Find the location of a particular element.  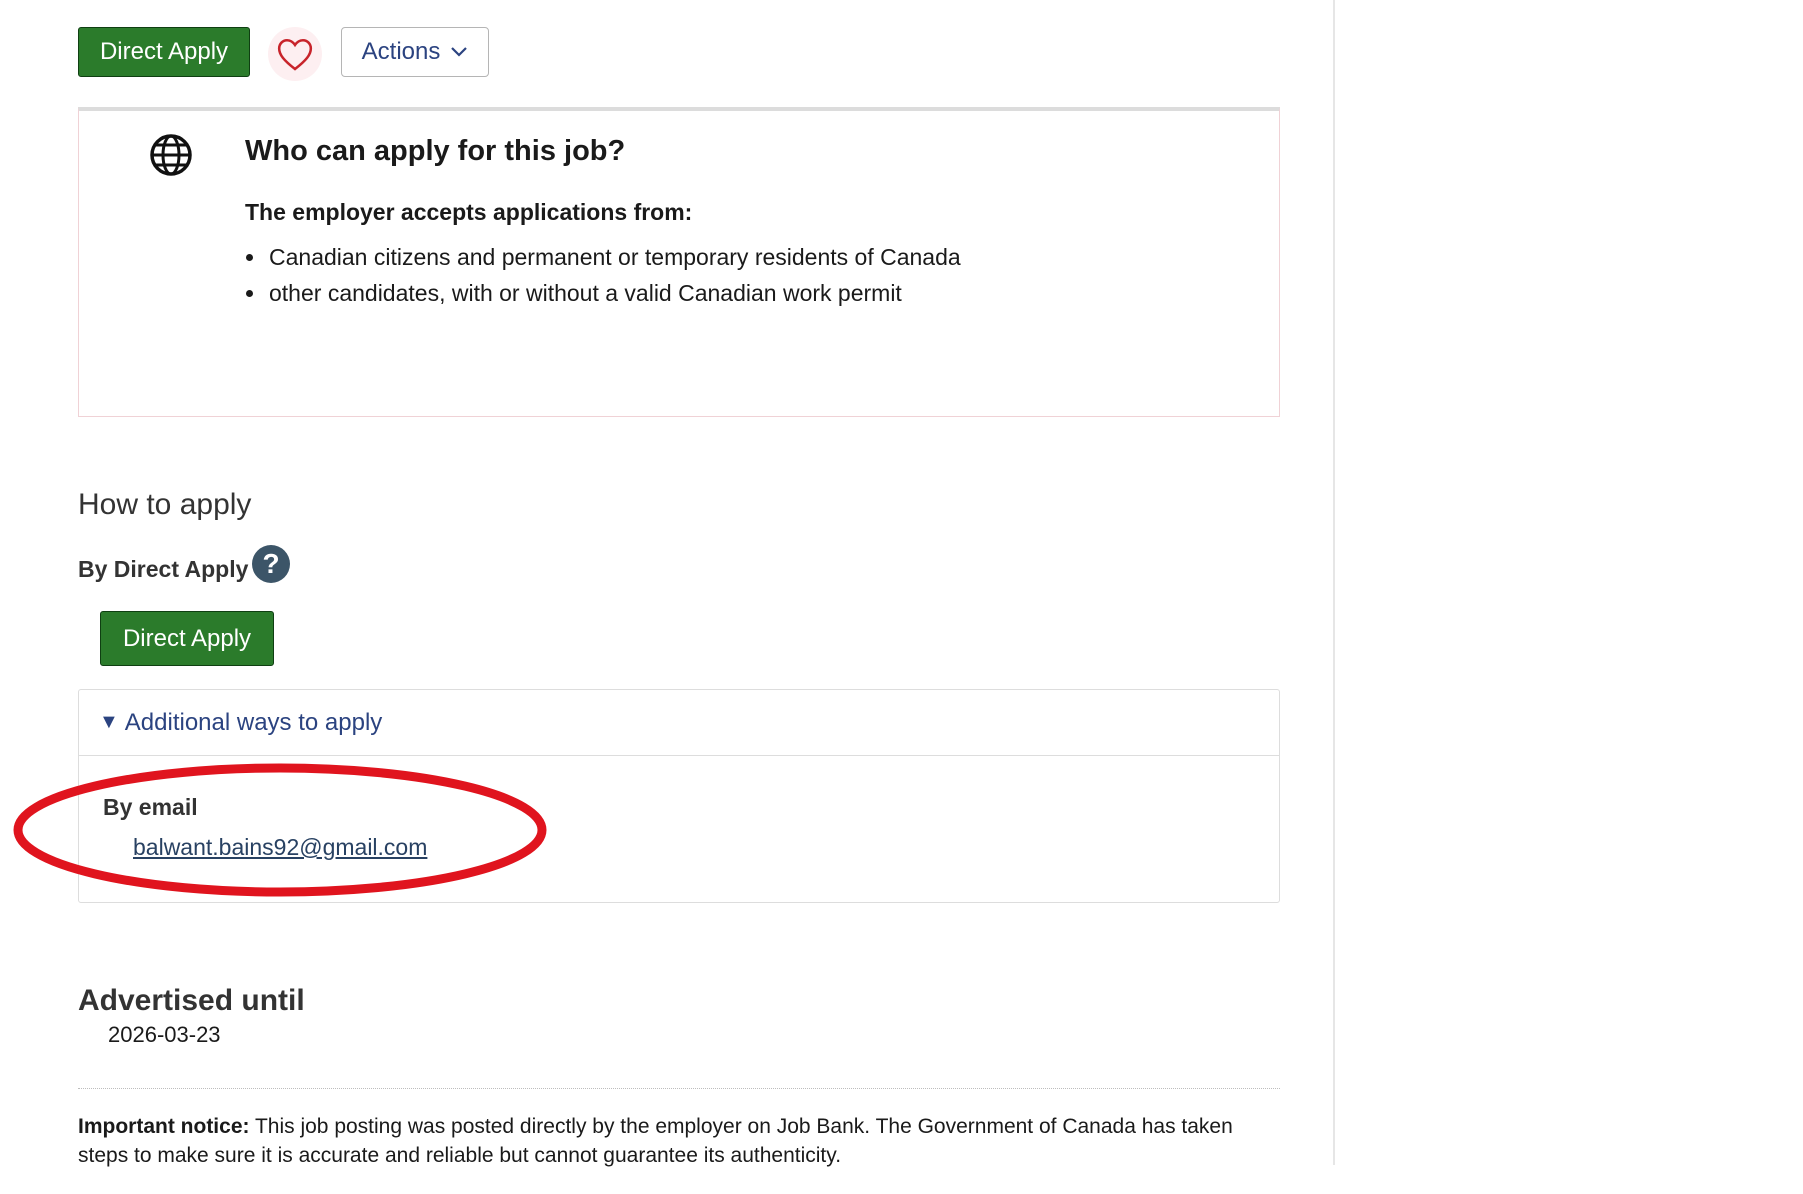

by-email-label: By email is located at coordinates (150, 807).